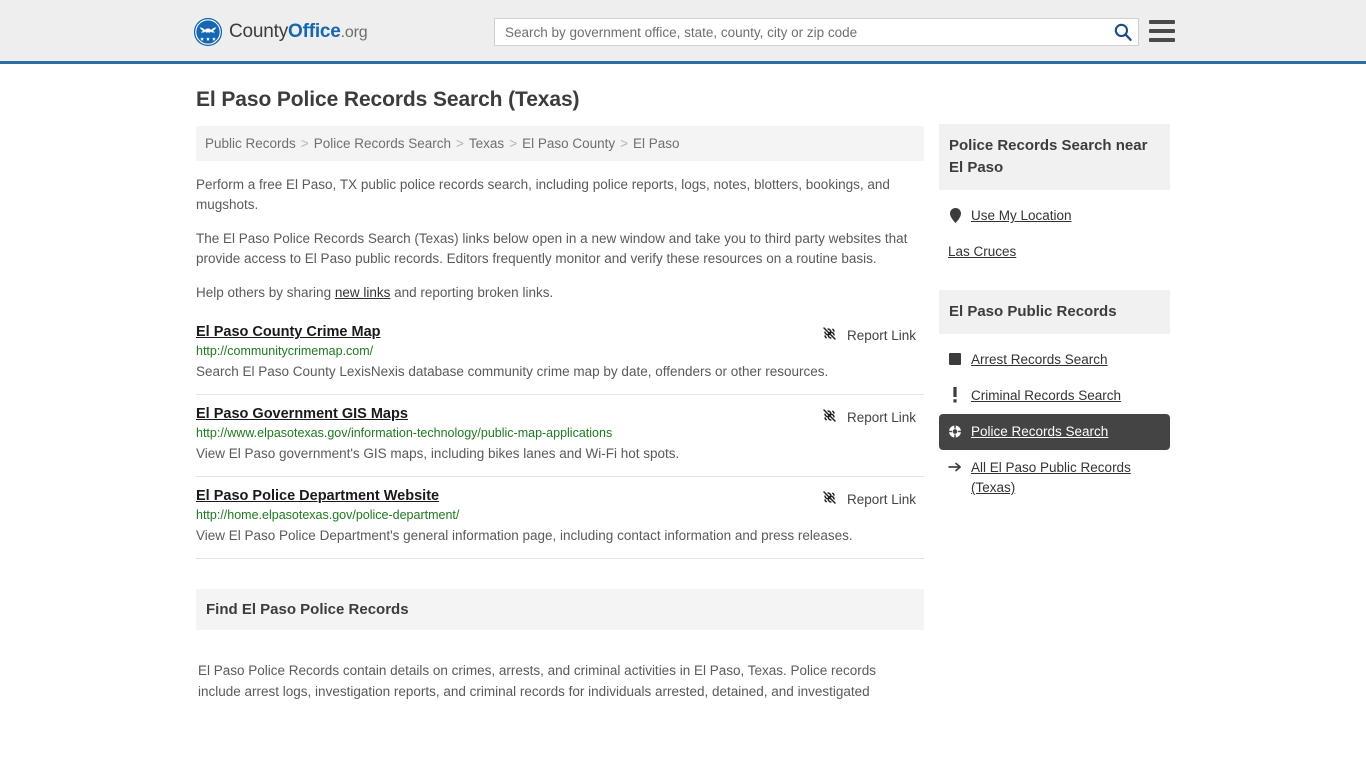  I want to click on brand-county-text: County, so click(259, 31).